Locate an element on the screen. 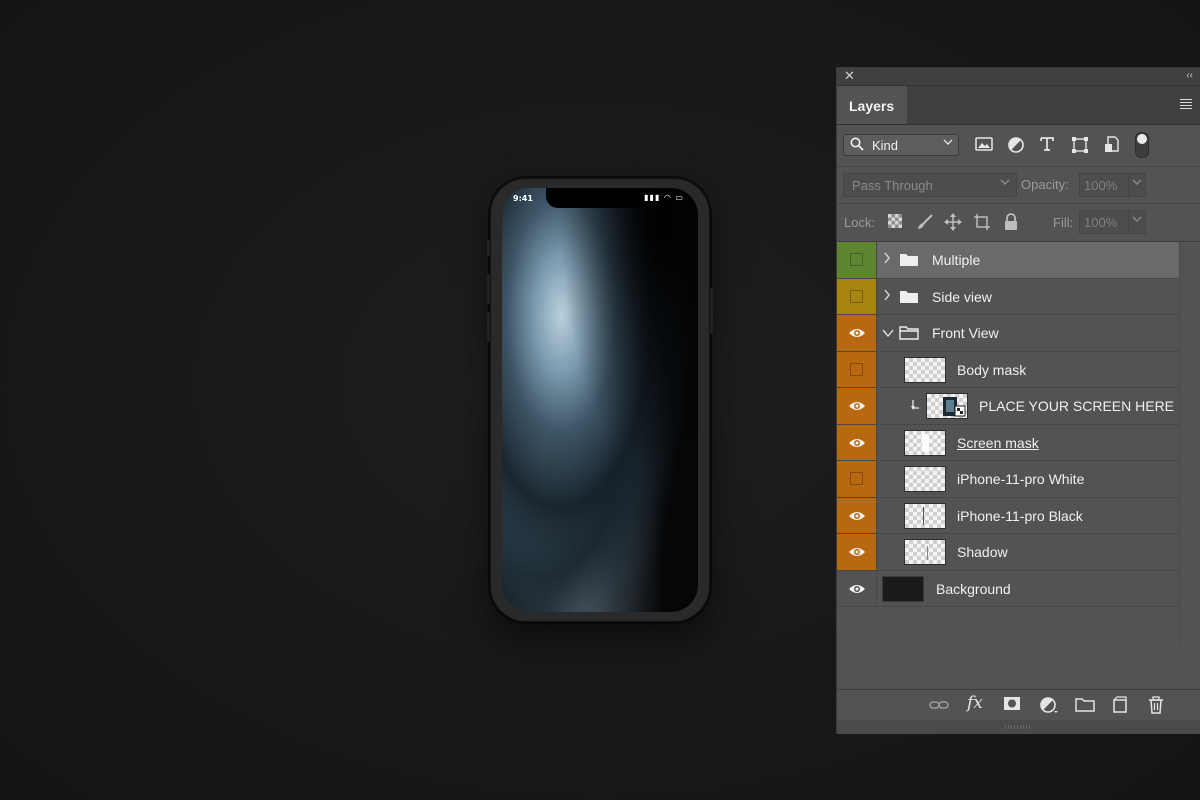 Image resolution: width=1200 pixels, height=800 pixels. mask-icon is located at coordinates (1013, 705).